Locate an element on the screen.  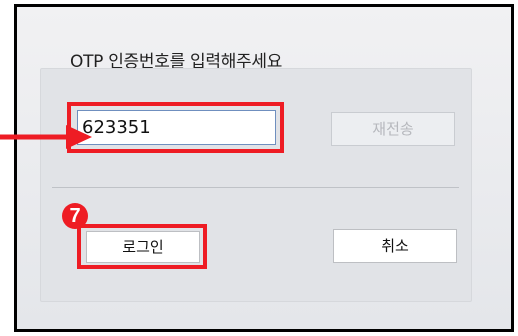
divider is located at coordinates (255, 187).